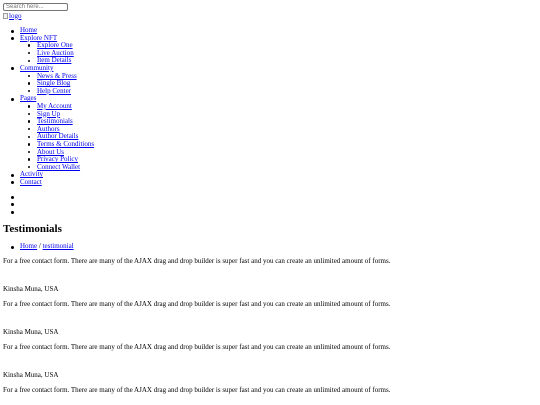  I want to click on logo-link: logo, so click(12, 16).